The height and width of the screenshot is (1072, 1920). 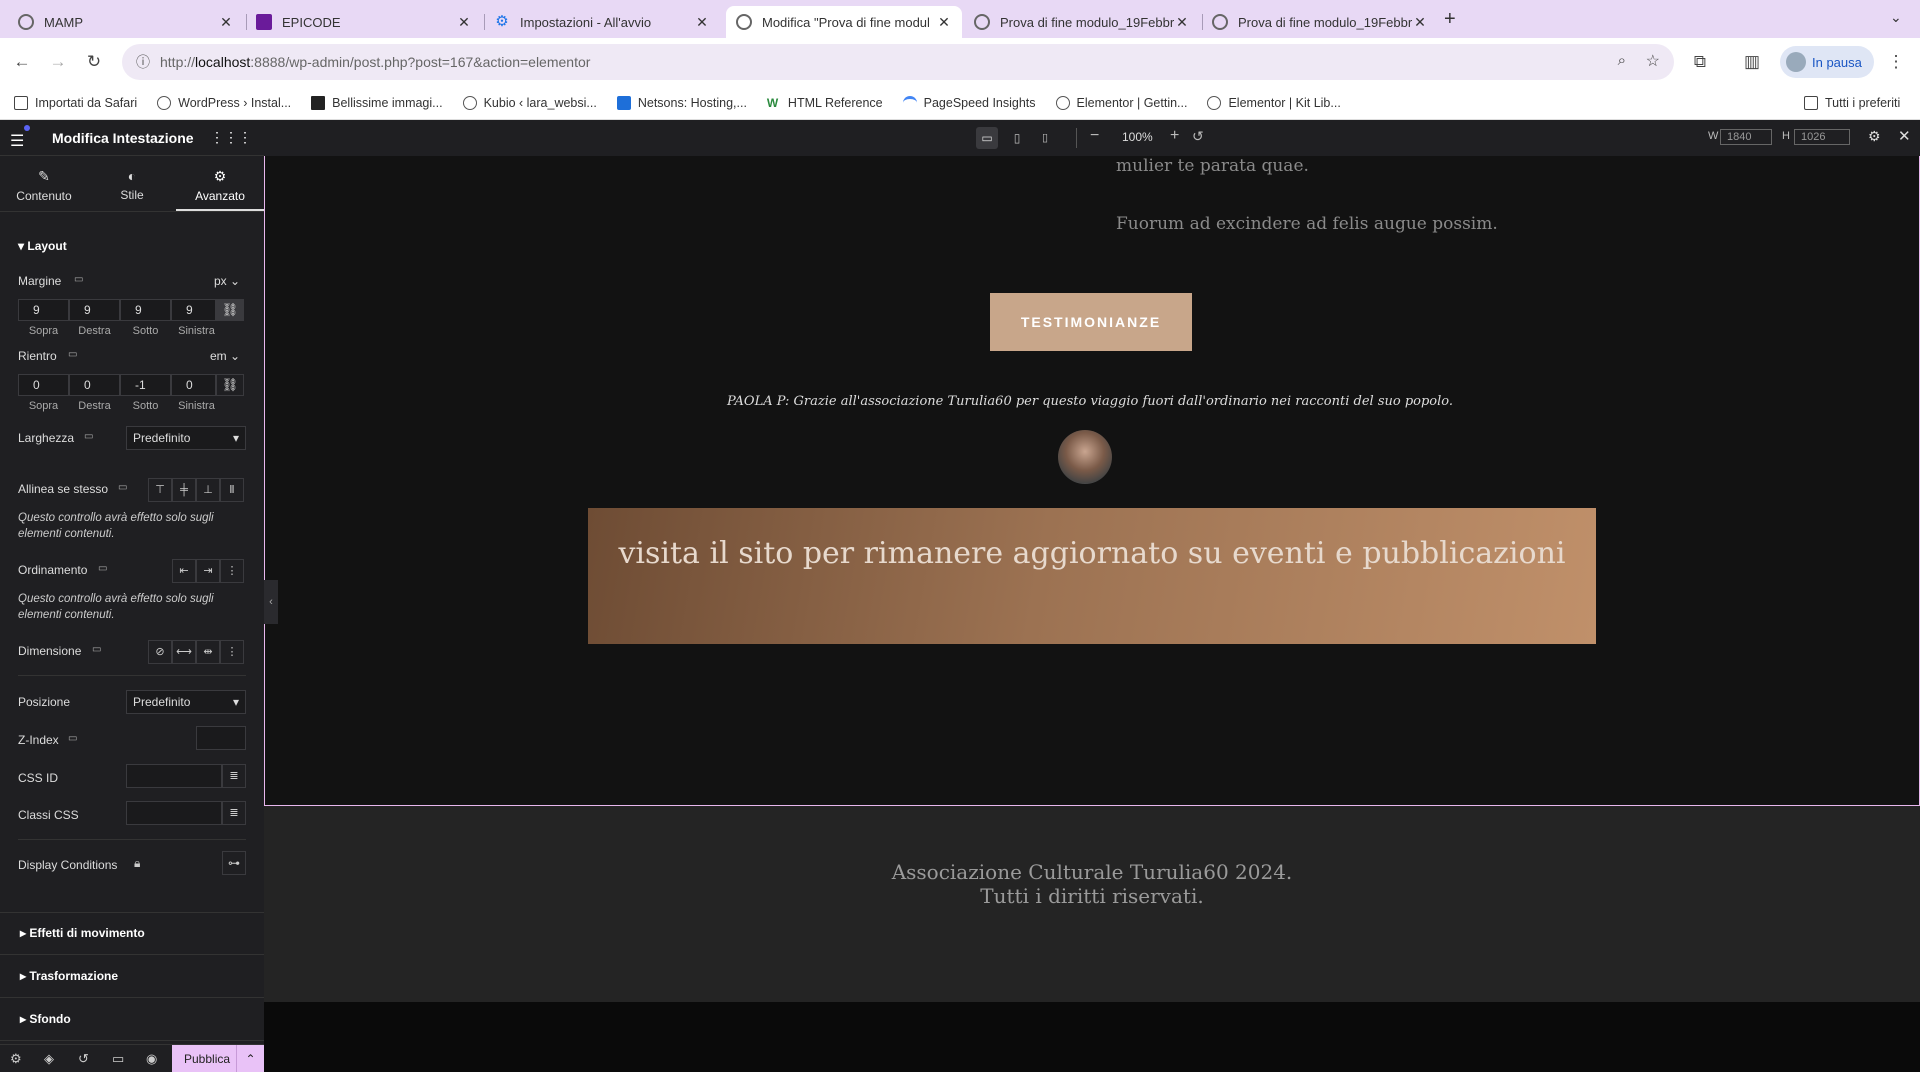 I want to click on bookmark-item: W HTML Reference, so click(x=825, y=103).